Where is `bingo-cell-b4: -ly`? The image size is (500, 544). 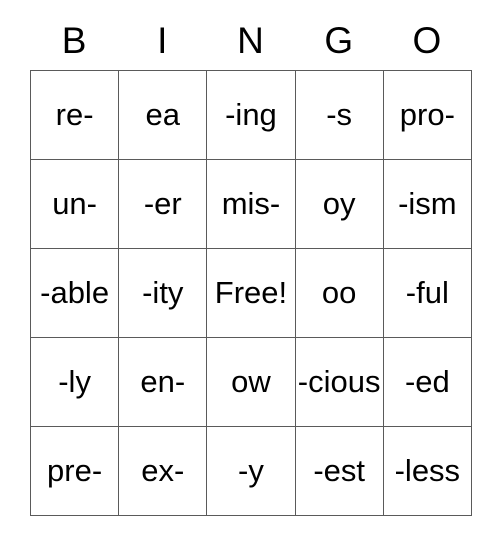
bingo-cell-b4: -ly is located at coordinates (74, 382).